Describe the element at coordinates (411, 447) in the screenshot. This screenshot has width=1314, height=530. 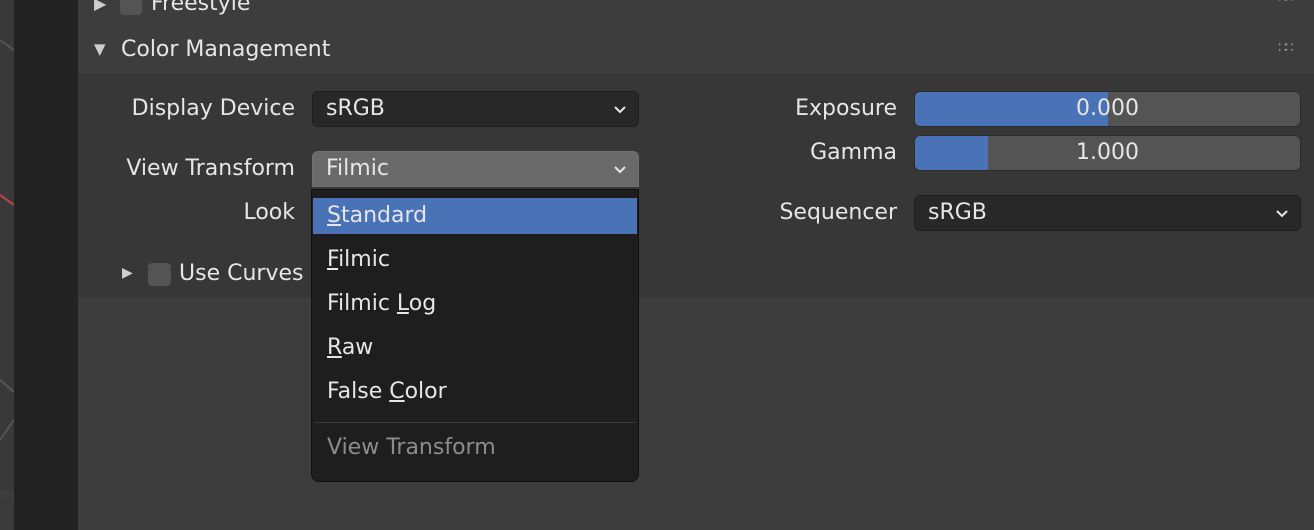
I see `menu-title: View Transform` at that location.